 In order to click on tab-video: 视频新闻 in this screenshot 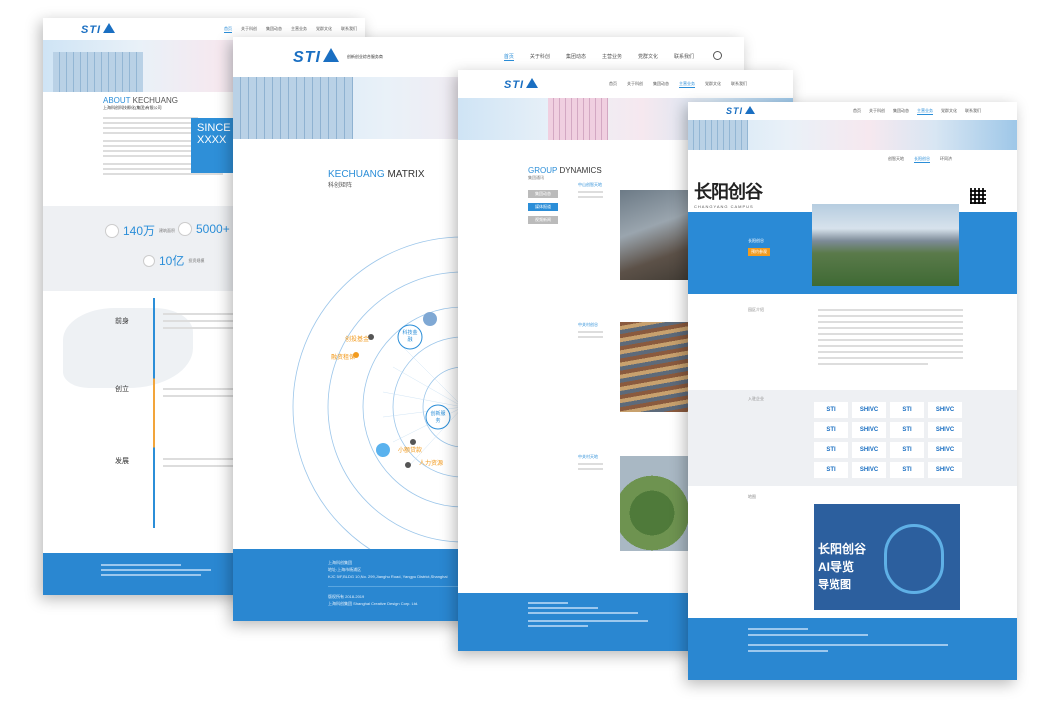, I will do `click(543, 220)`.